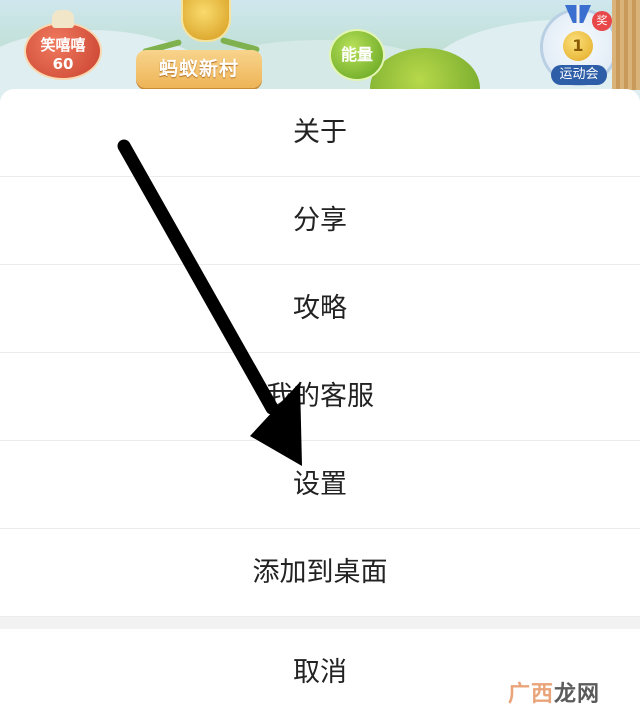  I want to click on laugh-badge-label: 笑嘻嘻, so click(63, 45).